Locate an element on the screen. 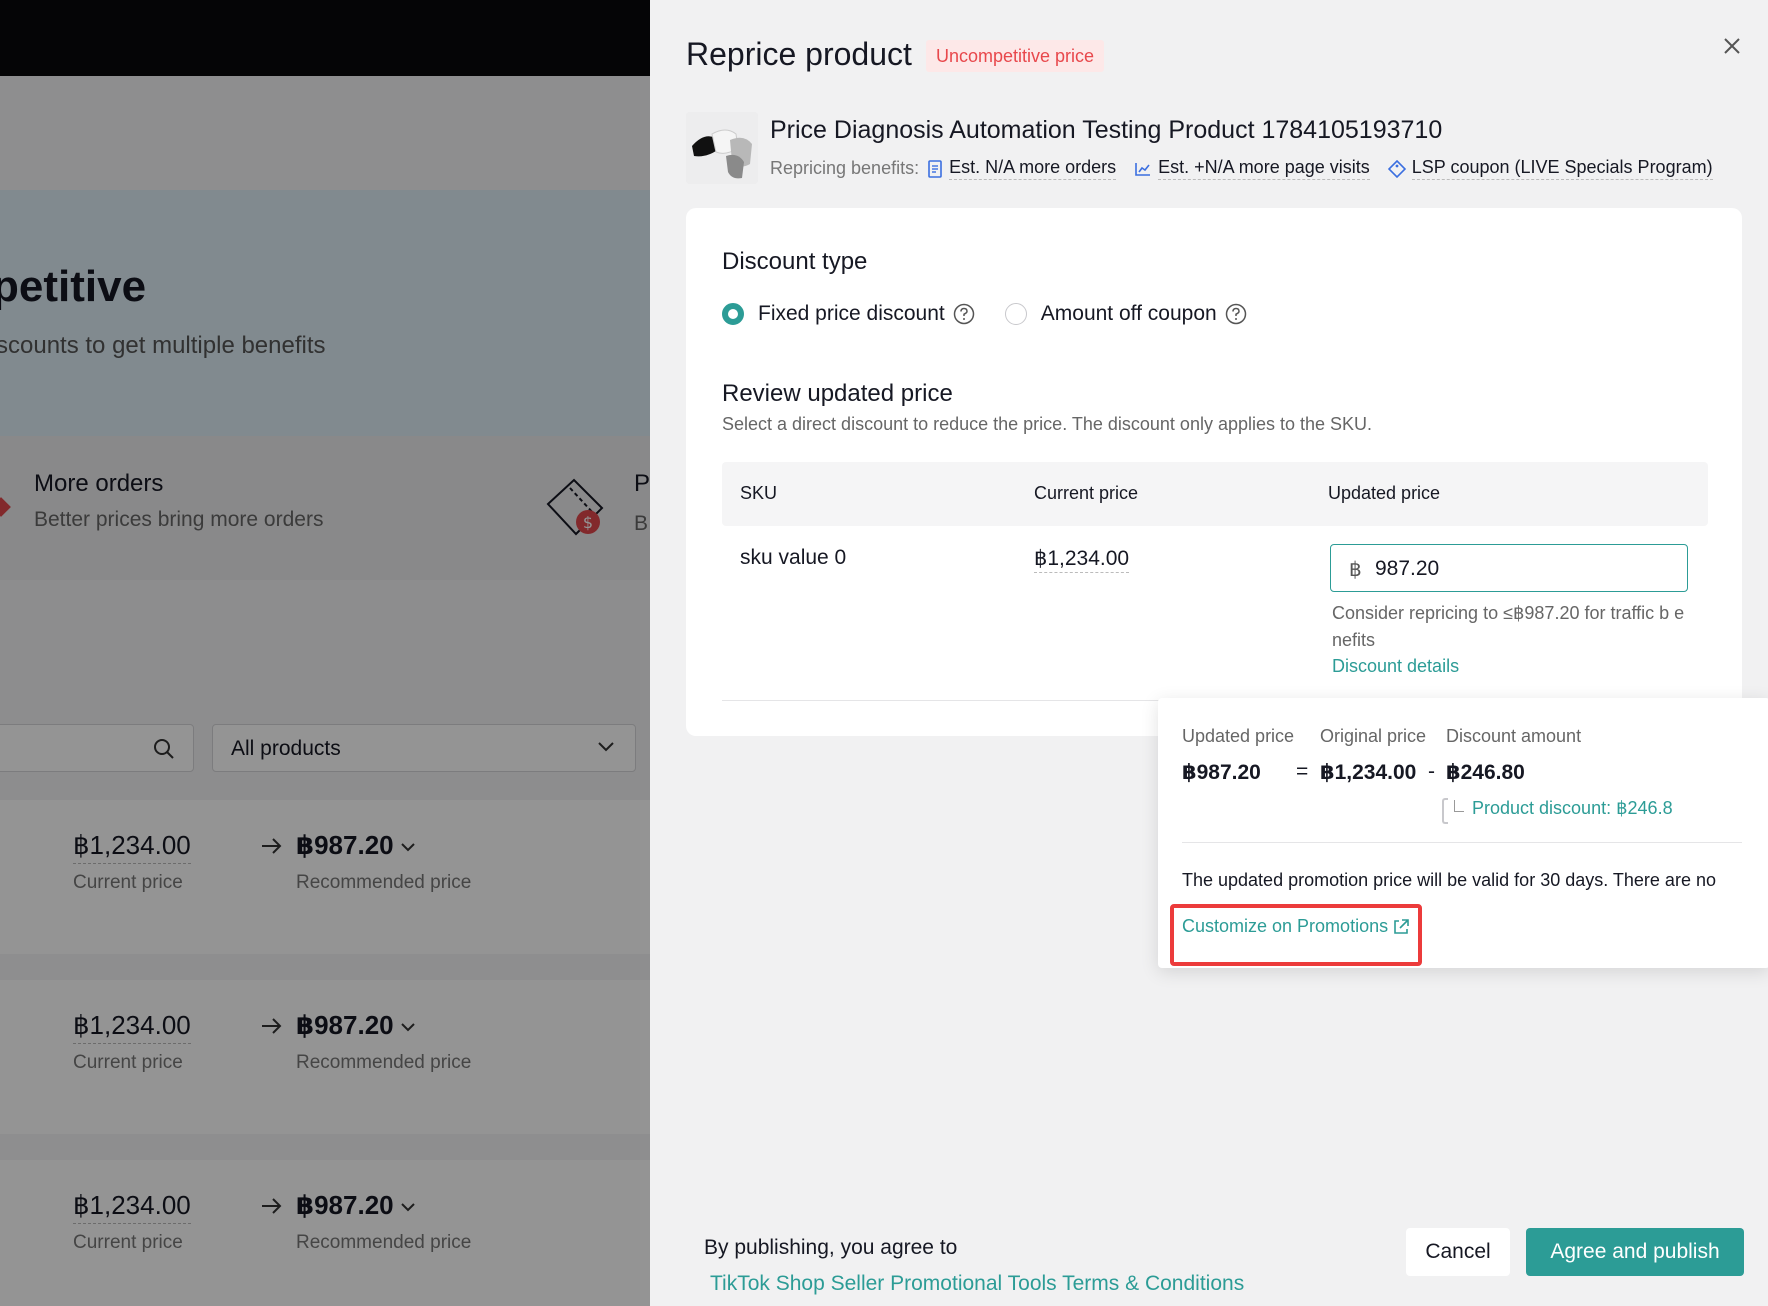  document-icon is located at coordinates (935, 168).